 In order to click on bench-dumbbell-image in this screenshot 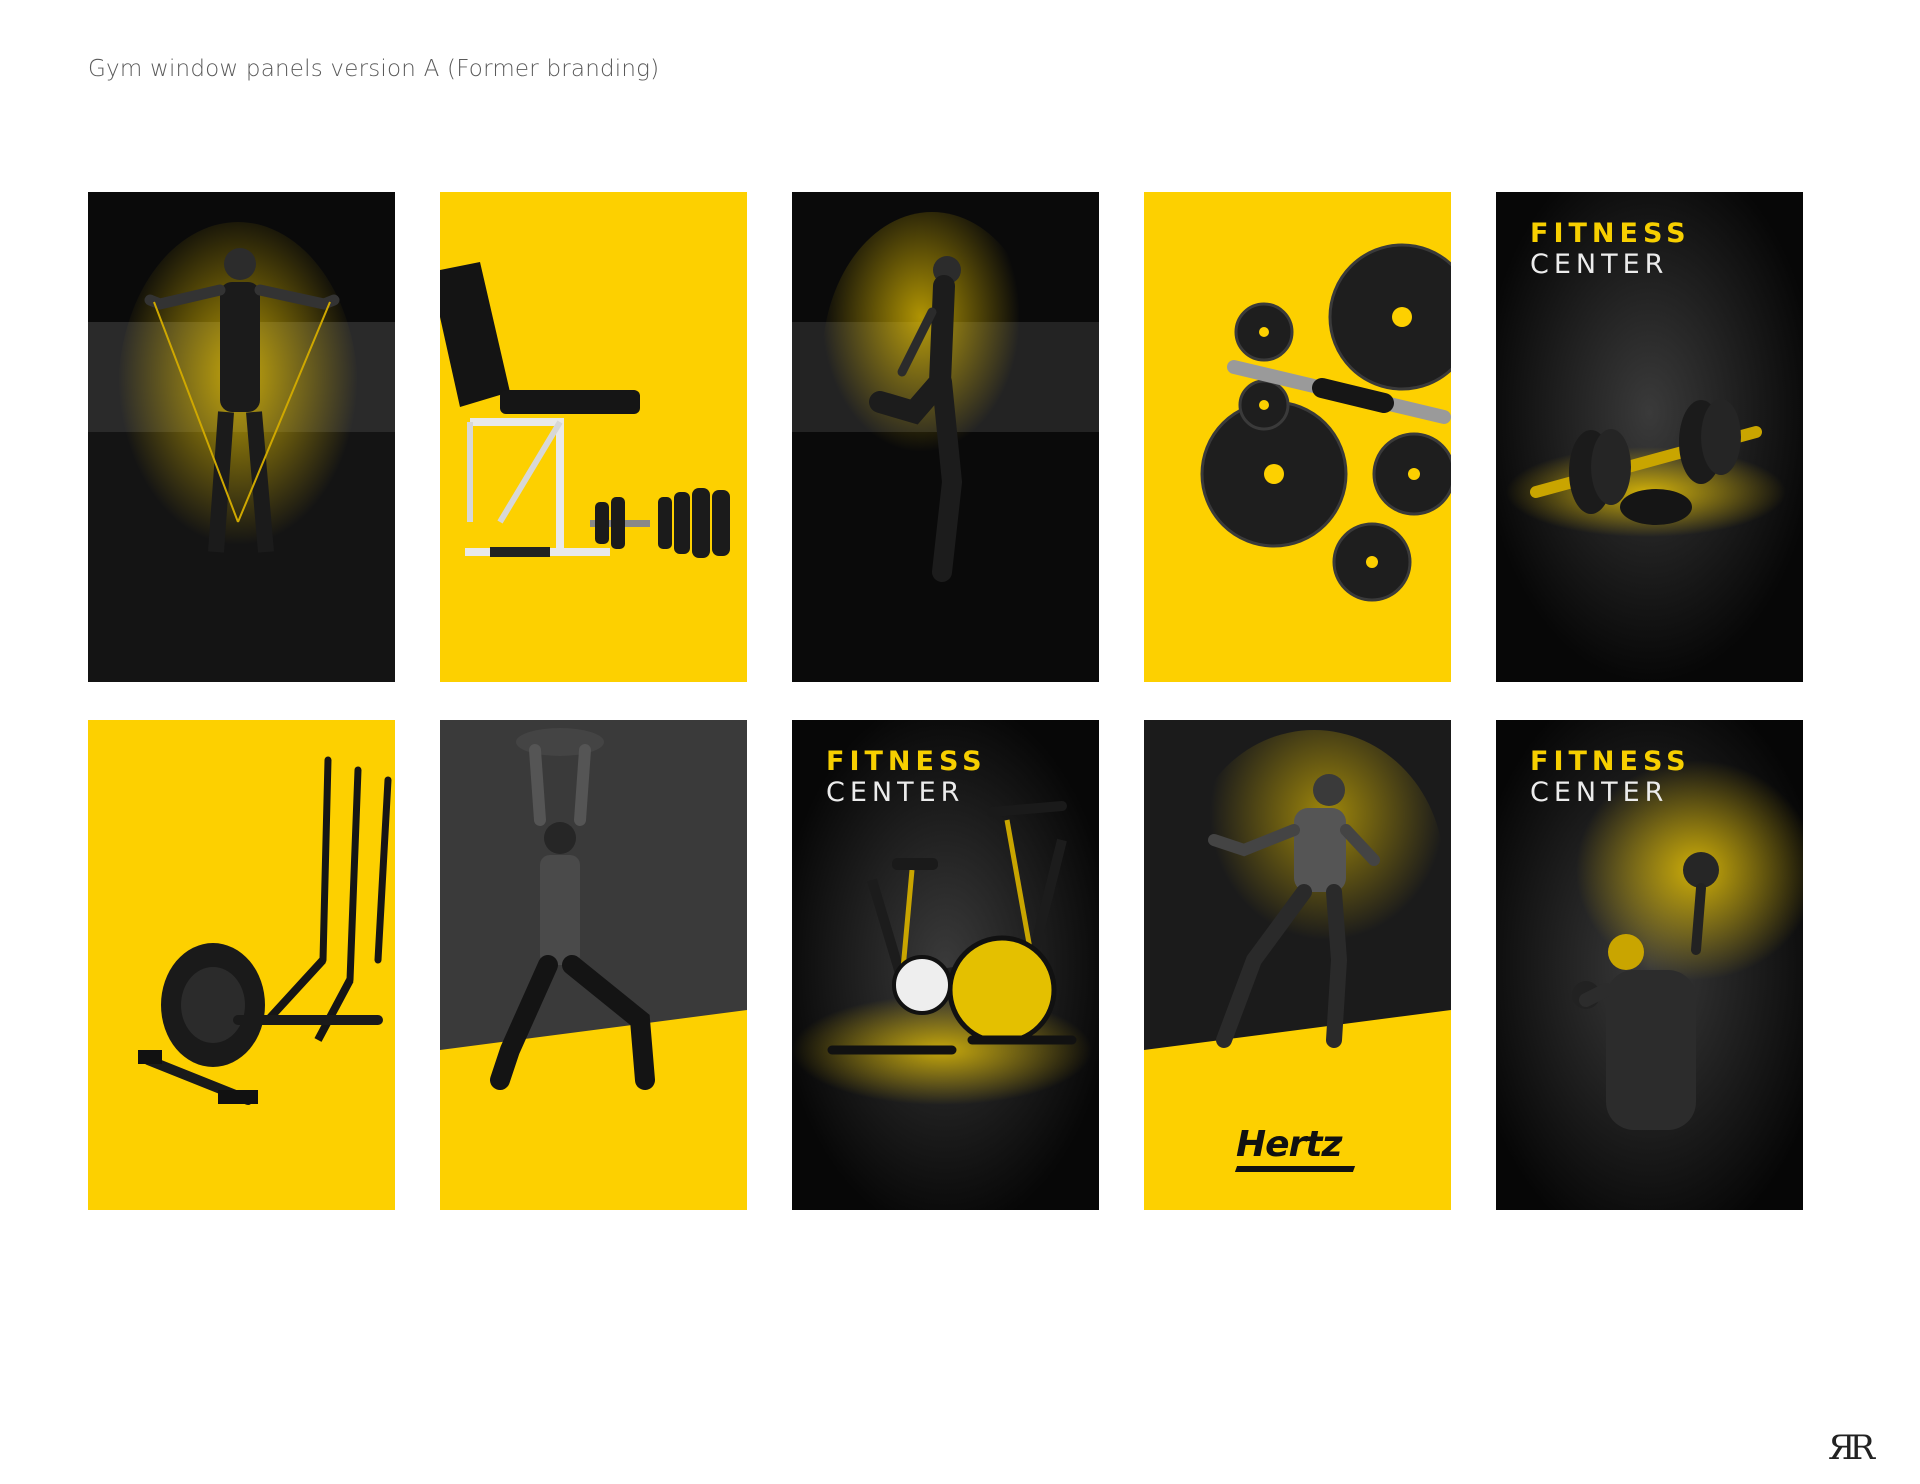, I will do `click(593, 437)`.